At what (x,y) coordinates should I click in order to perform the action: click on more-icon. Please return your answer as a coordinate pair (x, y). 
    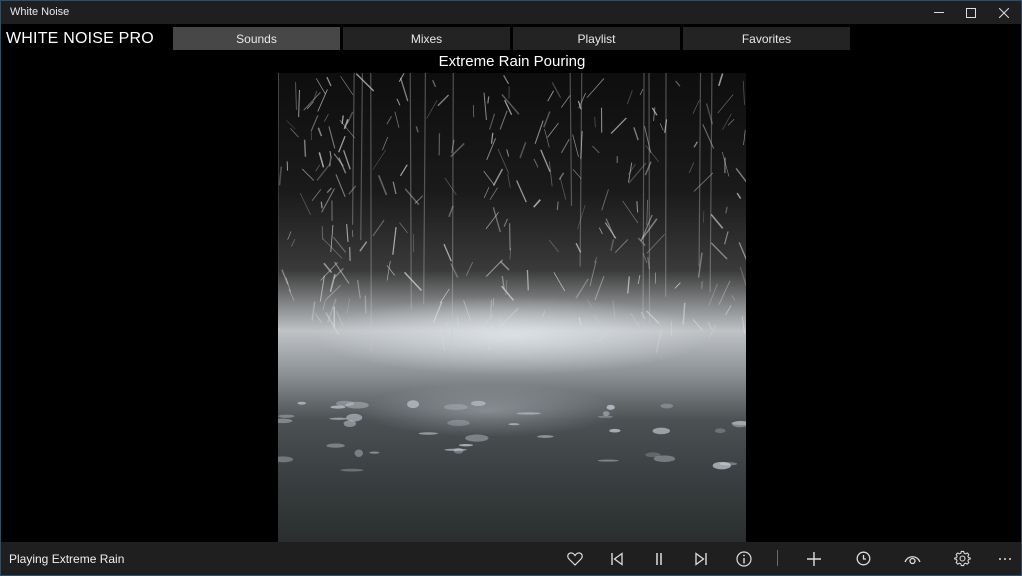
    Looking at the image, I should click on (1005, 558).